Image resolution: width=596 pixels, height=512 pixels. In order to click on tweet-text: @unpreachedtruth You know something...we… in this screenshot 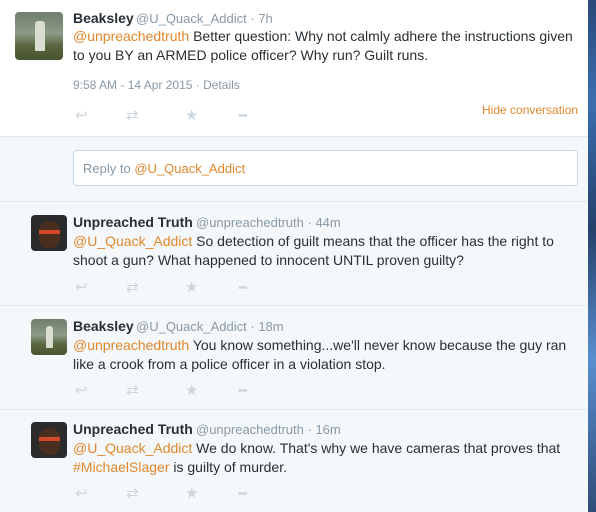, I will do `click(328, 355)`.